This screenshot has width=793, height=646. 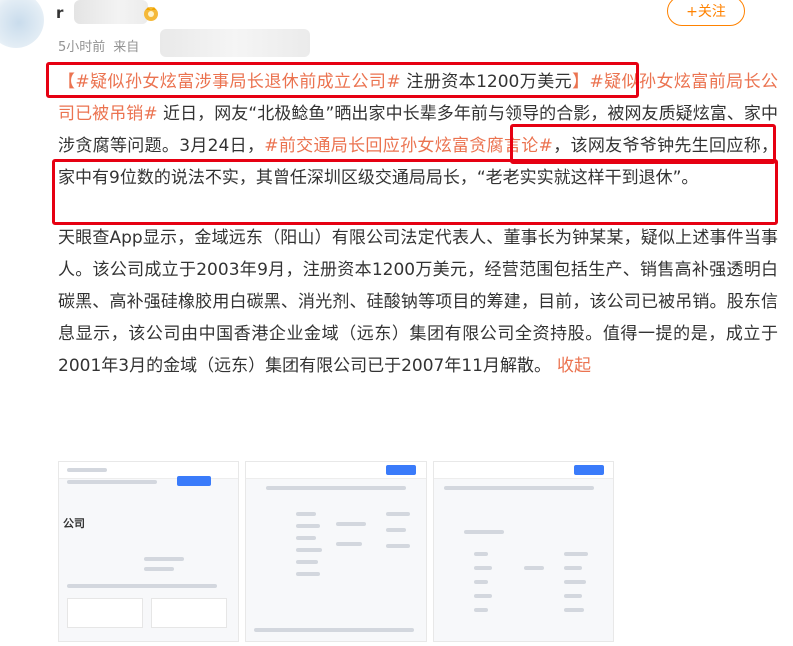 What do you see at coordinates (486, 82) in the screenshot?
I see `post-text-1: 注册资本1200万美元` at bounding box center [486, 82].